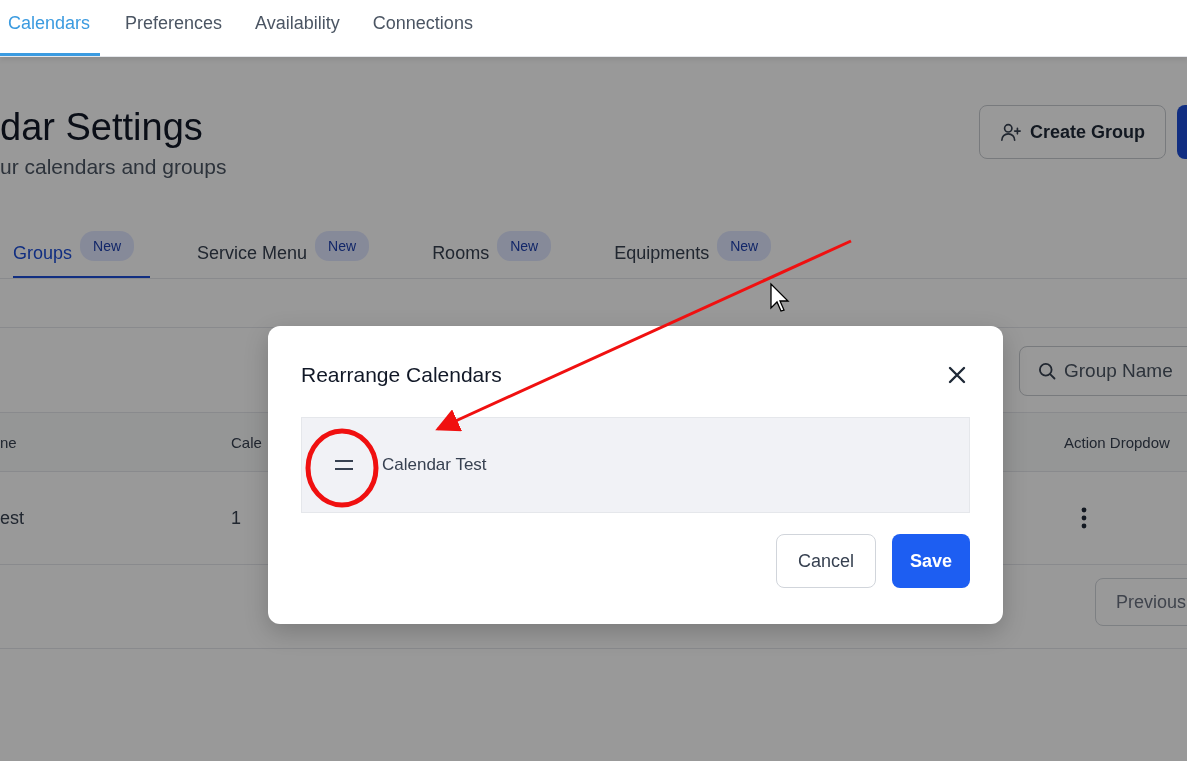 This screenshot has height=761, width=1187. I want to click on column-header: Action Dropdow, so click(1117, 442).